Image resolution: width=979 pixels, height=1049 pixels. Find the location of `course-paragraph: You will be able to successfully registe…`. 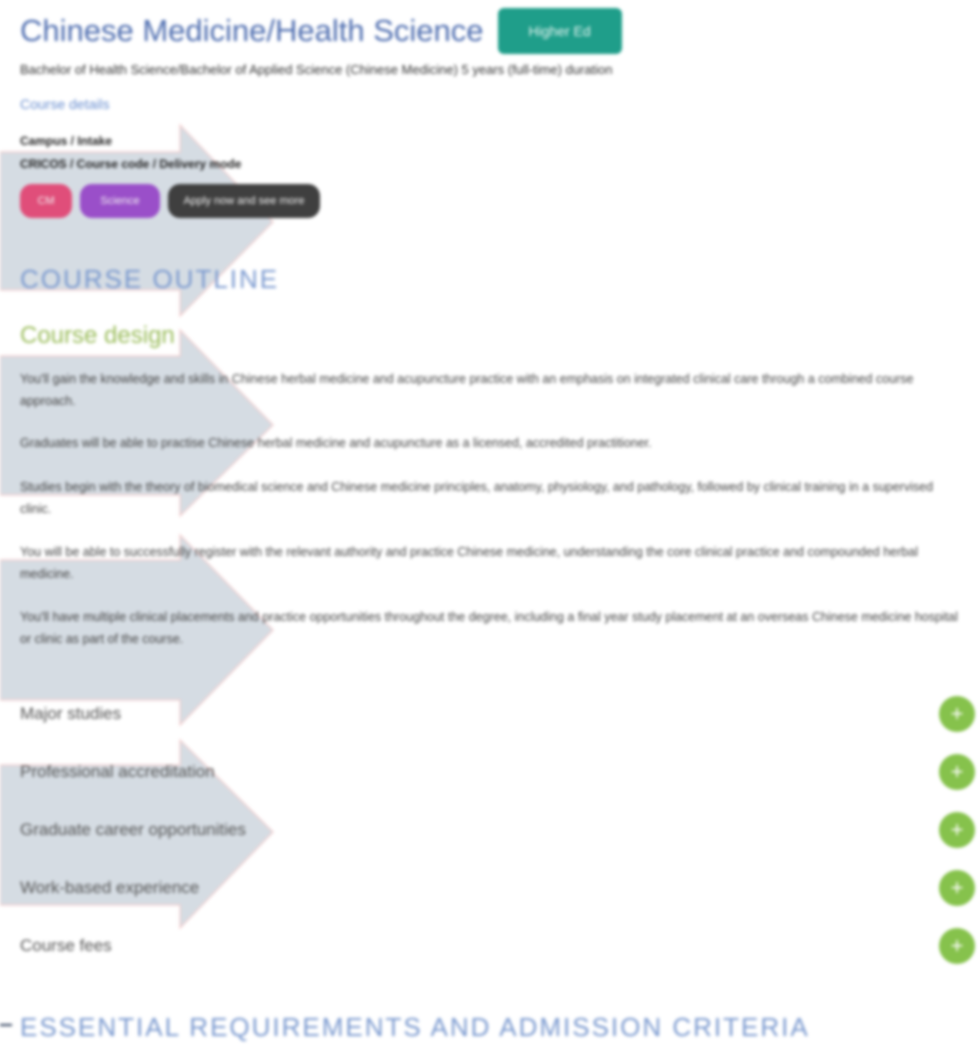

course-paragraph: You will be able to successfully registe… is located at coordinates (469, 563).